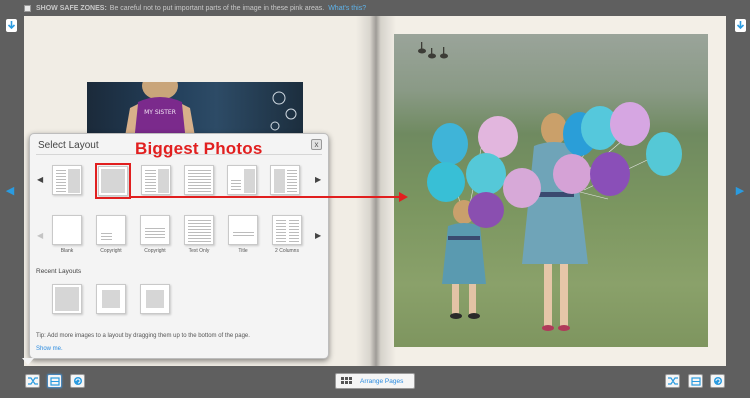 Image resolution: width=750 pixels, height=398 pixels. Describe the element at coordinates (243, 251) in the screenshot. I see `layout-label: Title` at that location.